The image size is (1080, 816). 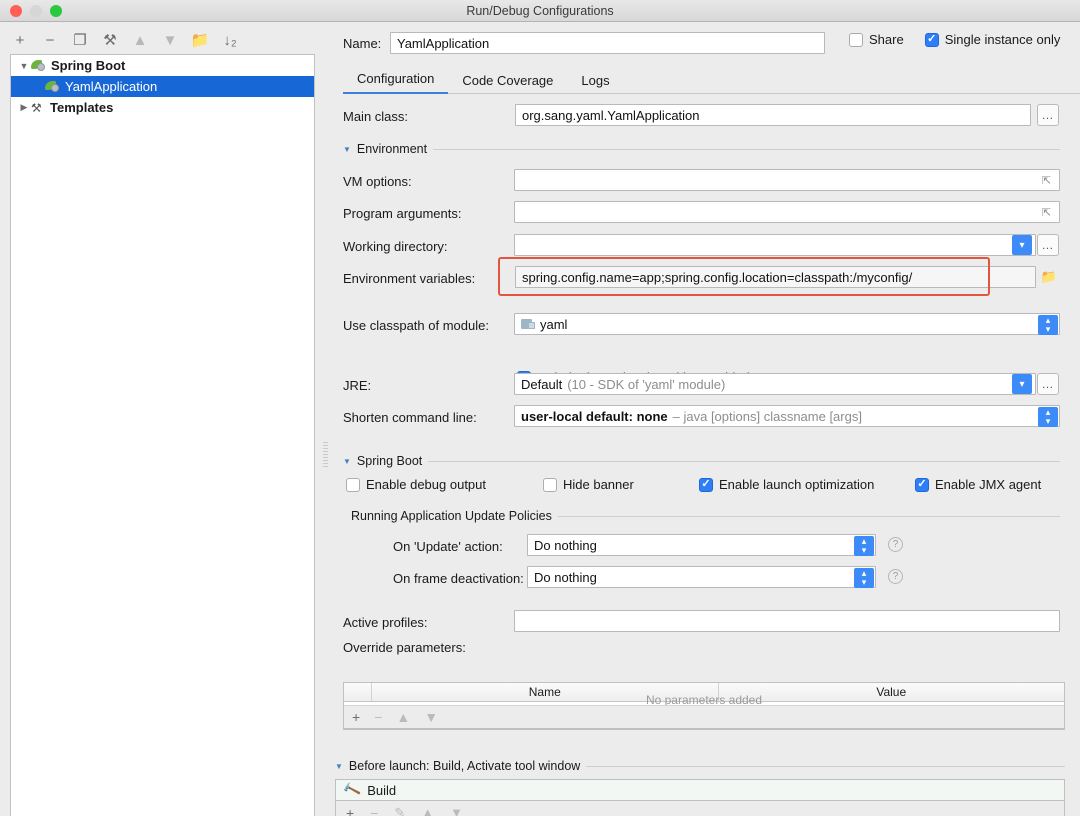 I want to click on chevron-right-icon: ▶, so click(x=24, y=107).